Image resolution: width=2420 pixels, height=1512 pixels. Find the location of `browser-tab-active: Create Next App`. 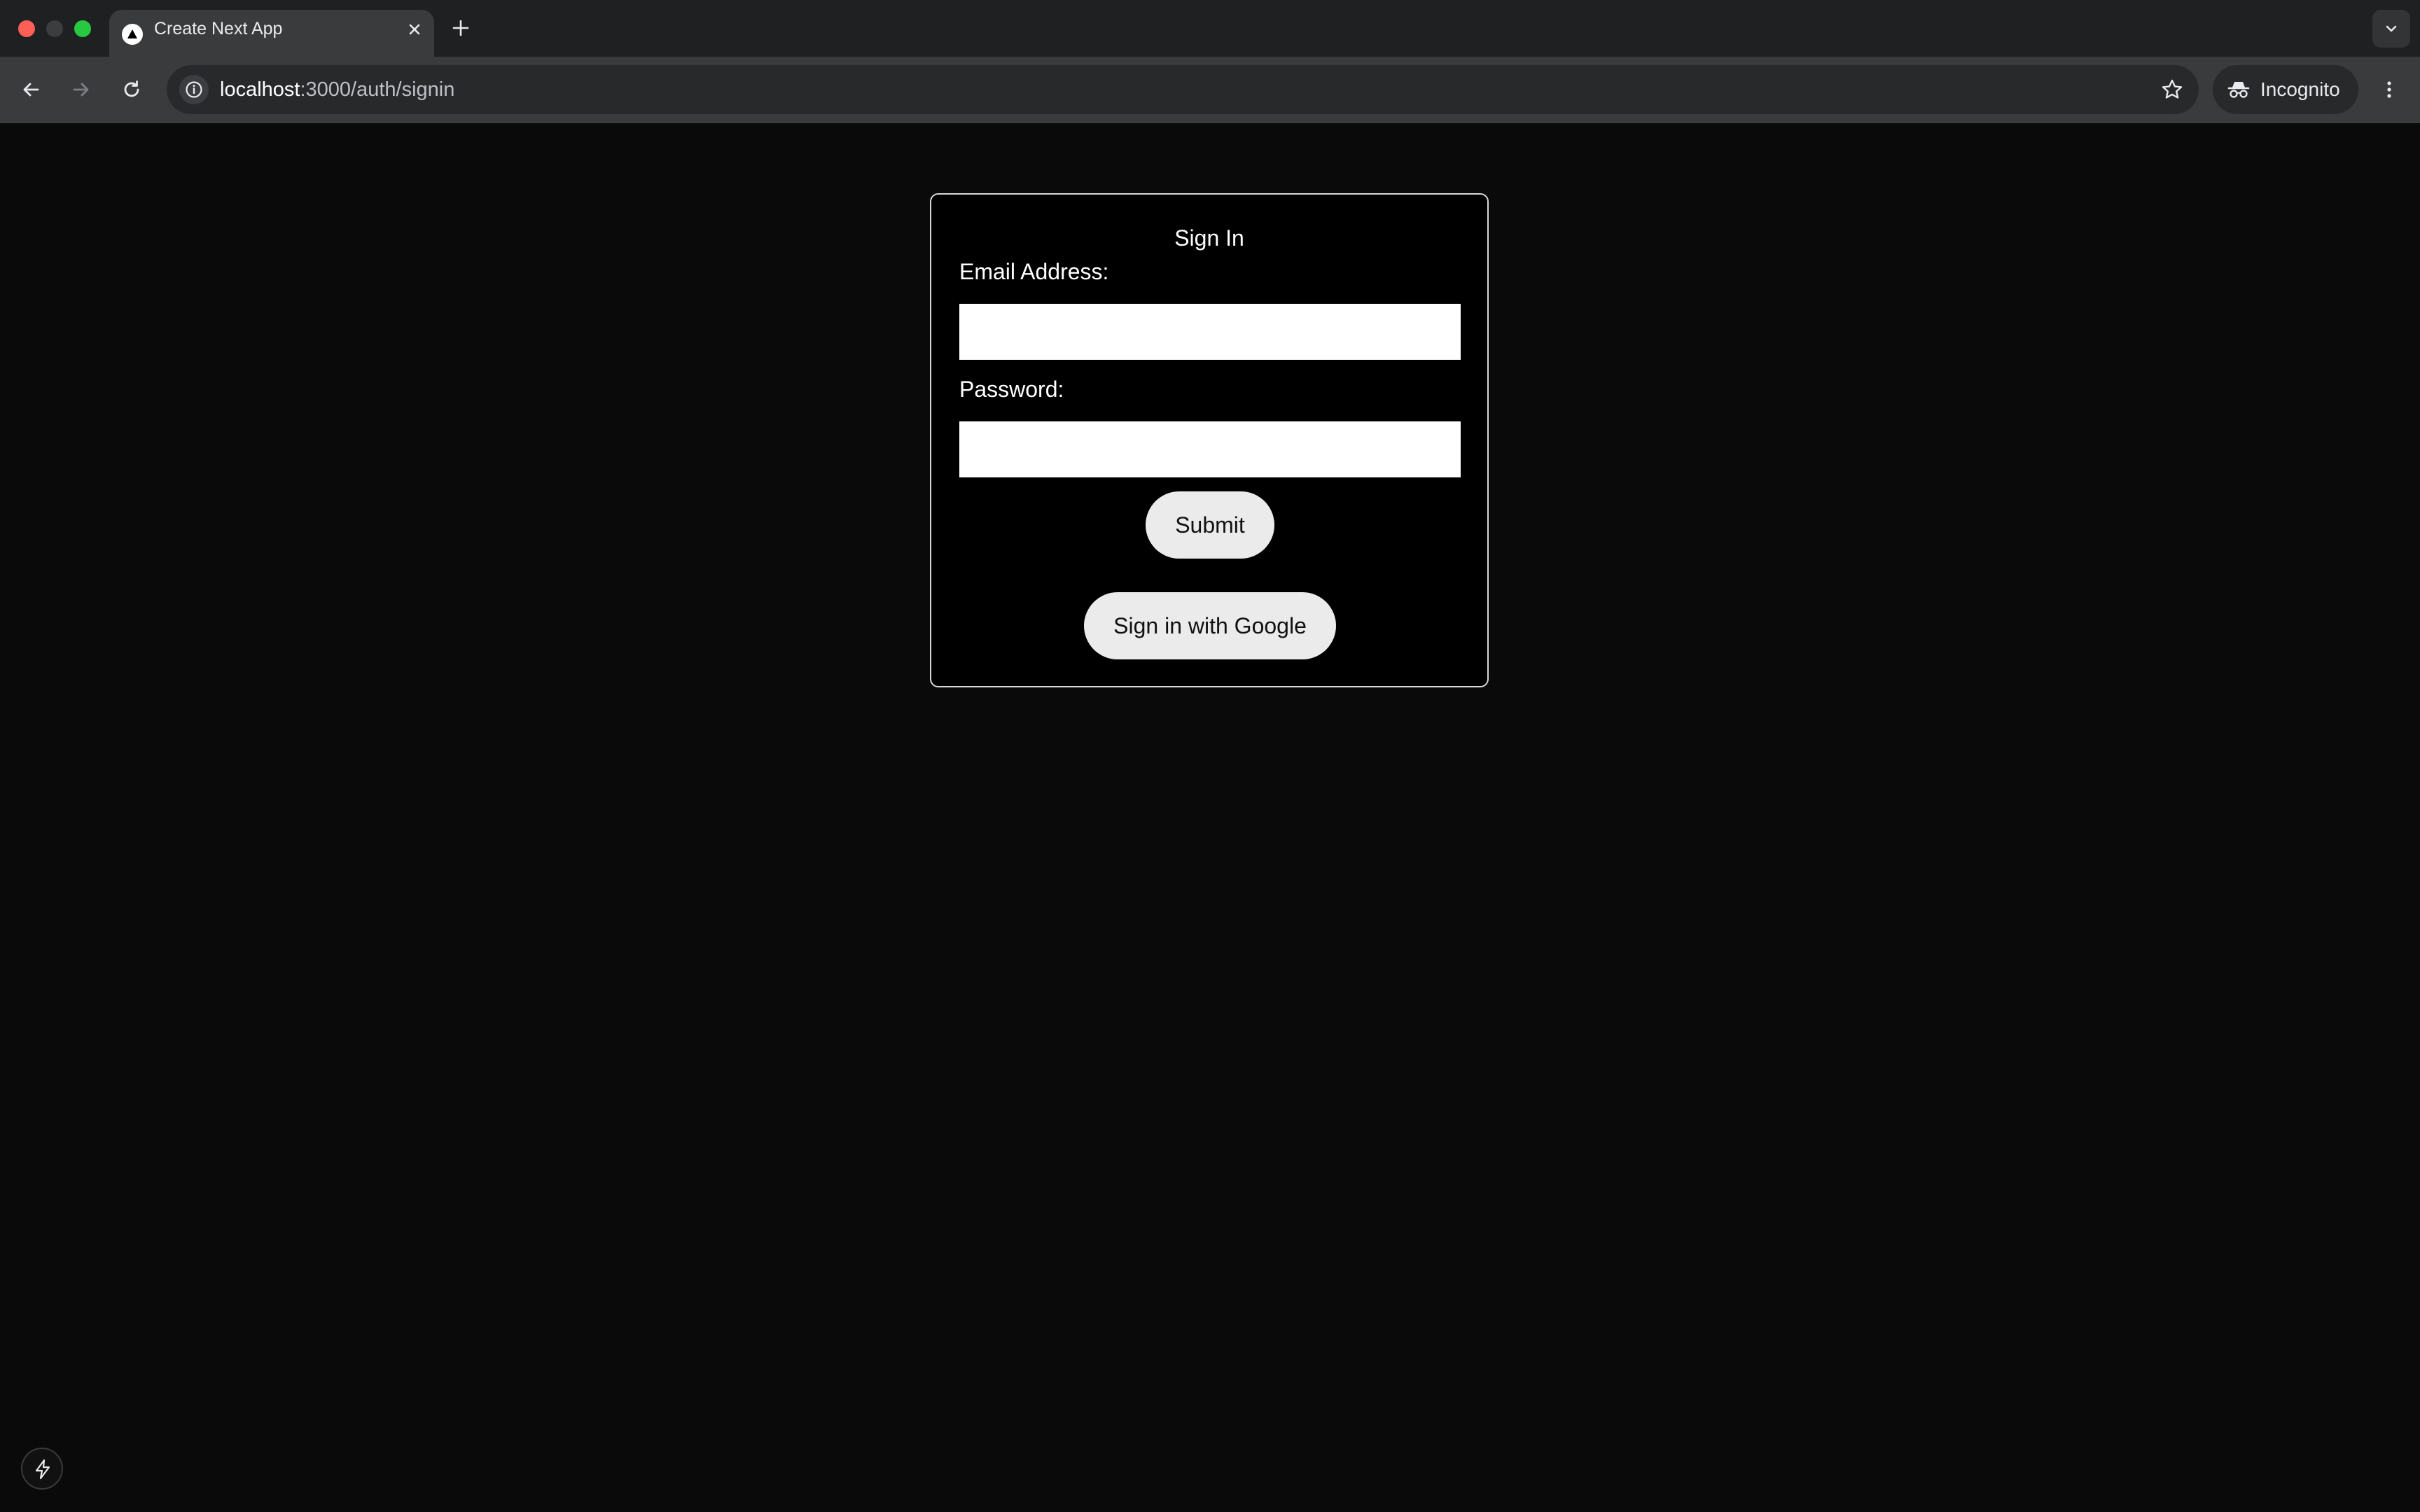

browser-tab-active: Create Next App is located at coordinates (271, 33).